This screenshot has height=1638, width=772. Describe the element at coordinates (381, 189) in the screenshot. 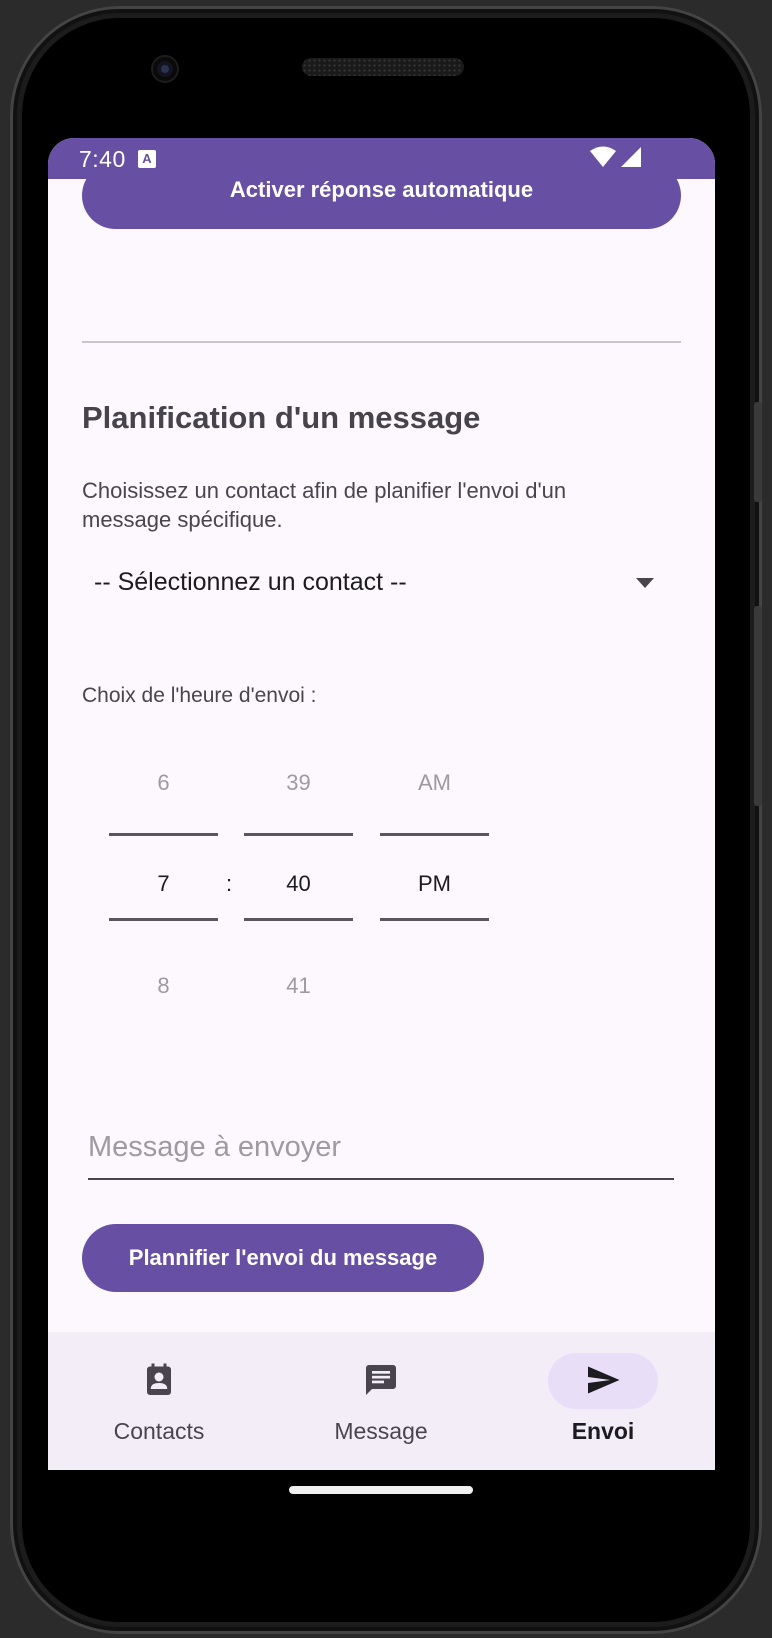

I see `auto-reply-button-label: Activer réponse automatique` at that location.